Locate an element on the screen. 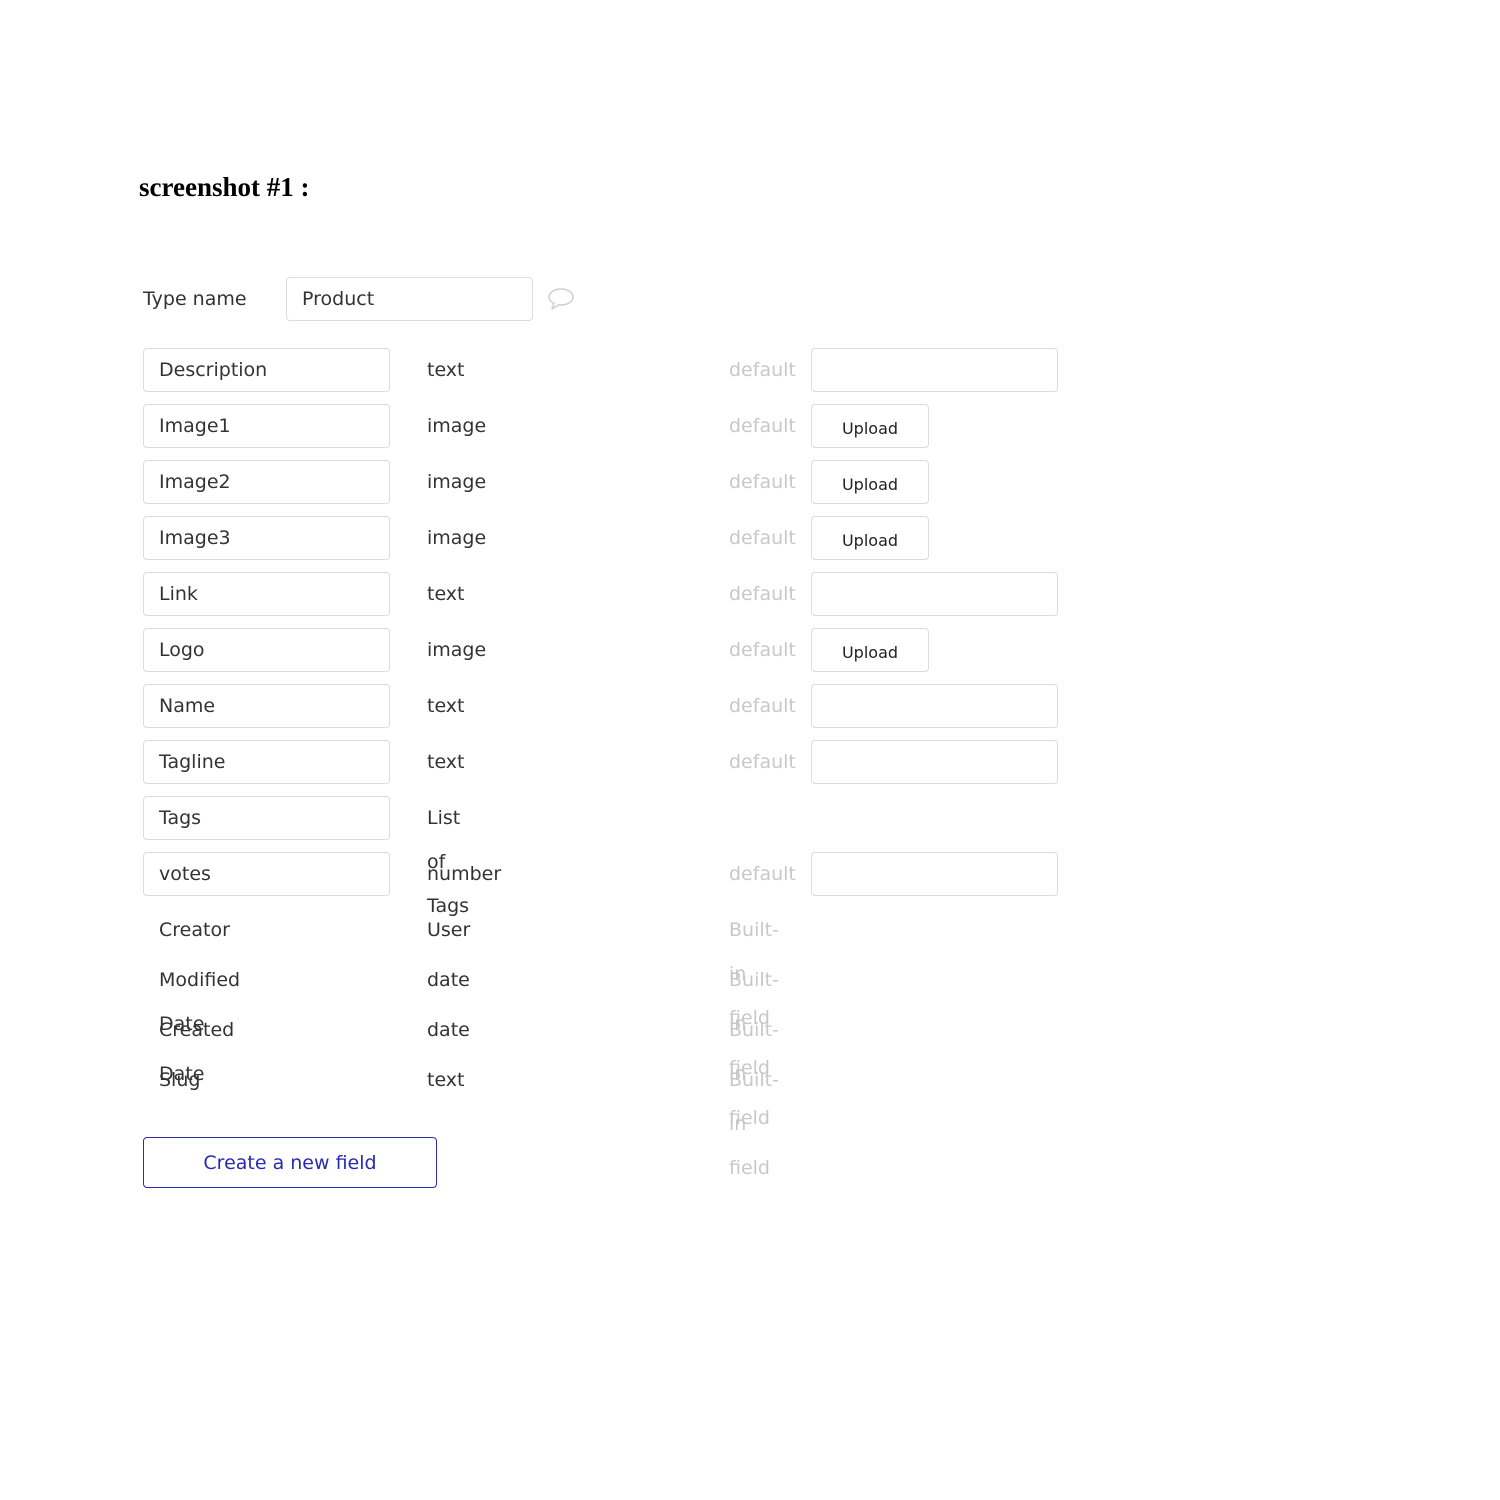 The height and width of the screenshot is (1500, 1500). builtin-field-name: Created Date is located at coordinates (197, 1052).